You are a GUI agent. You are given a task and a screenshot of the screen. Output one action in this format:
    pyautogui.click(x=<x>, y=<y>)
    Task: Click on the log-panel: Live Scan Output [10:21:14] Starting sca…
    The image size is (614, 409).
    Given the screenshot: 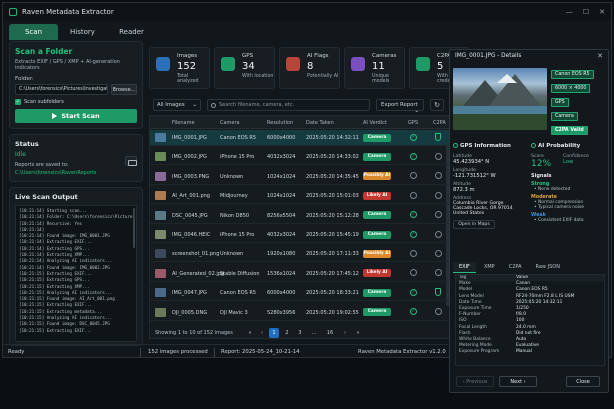 What is the action you would take?
    pyautogui.click(x=76, y=266)
    